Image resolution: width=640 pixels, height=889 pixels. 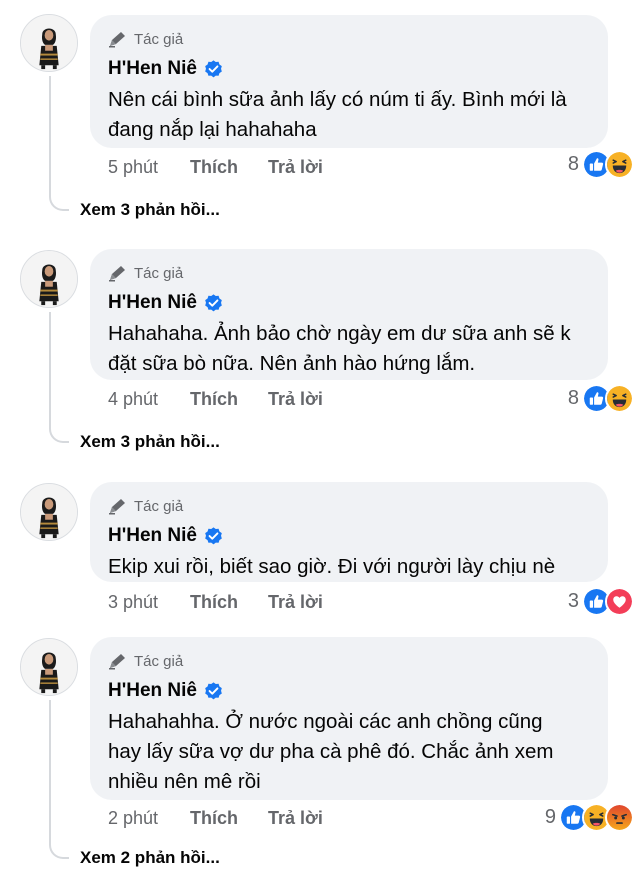 What do you see at coordinates (619, 817) in the screenshot?
I see `angry-icon` at bounding box center [619, 817].